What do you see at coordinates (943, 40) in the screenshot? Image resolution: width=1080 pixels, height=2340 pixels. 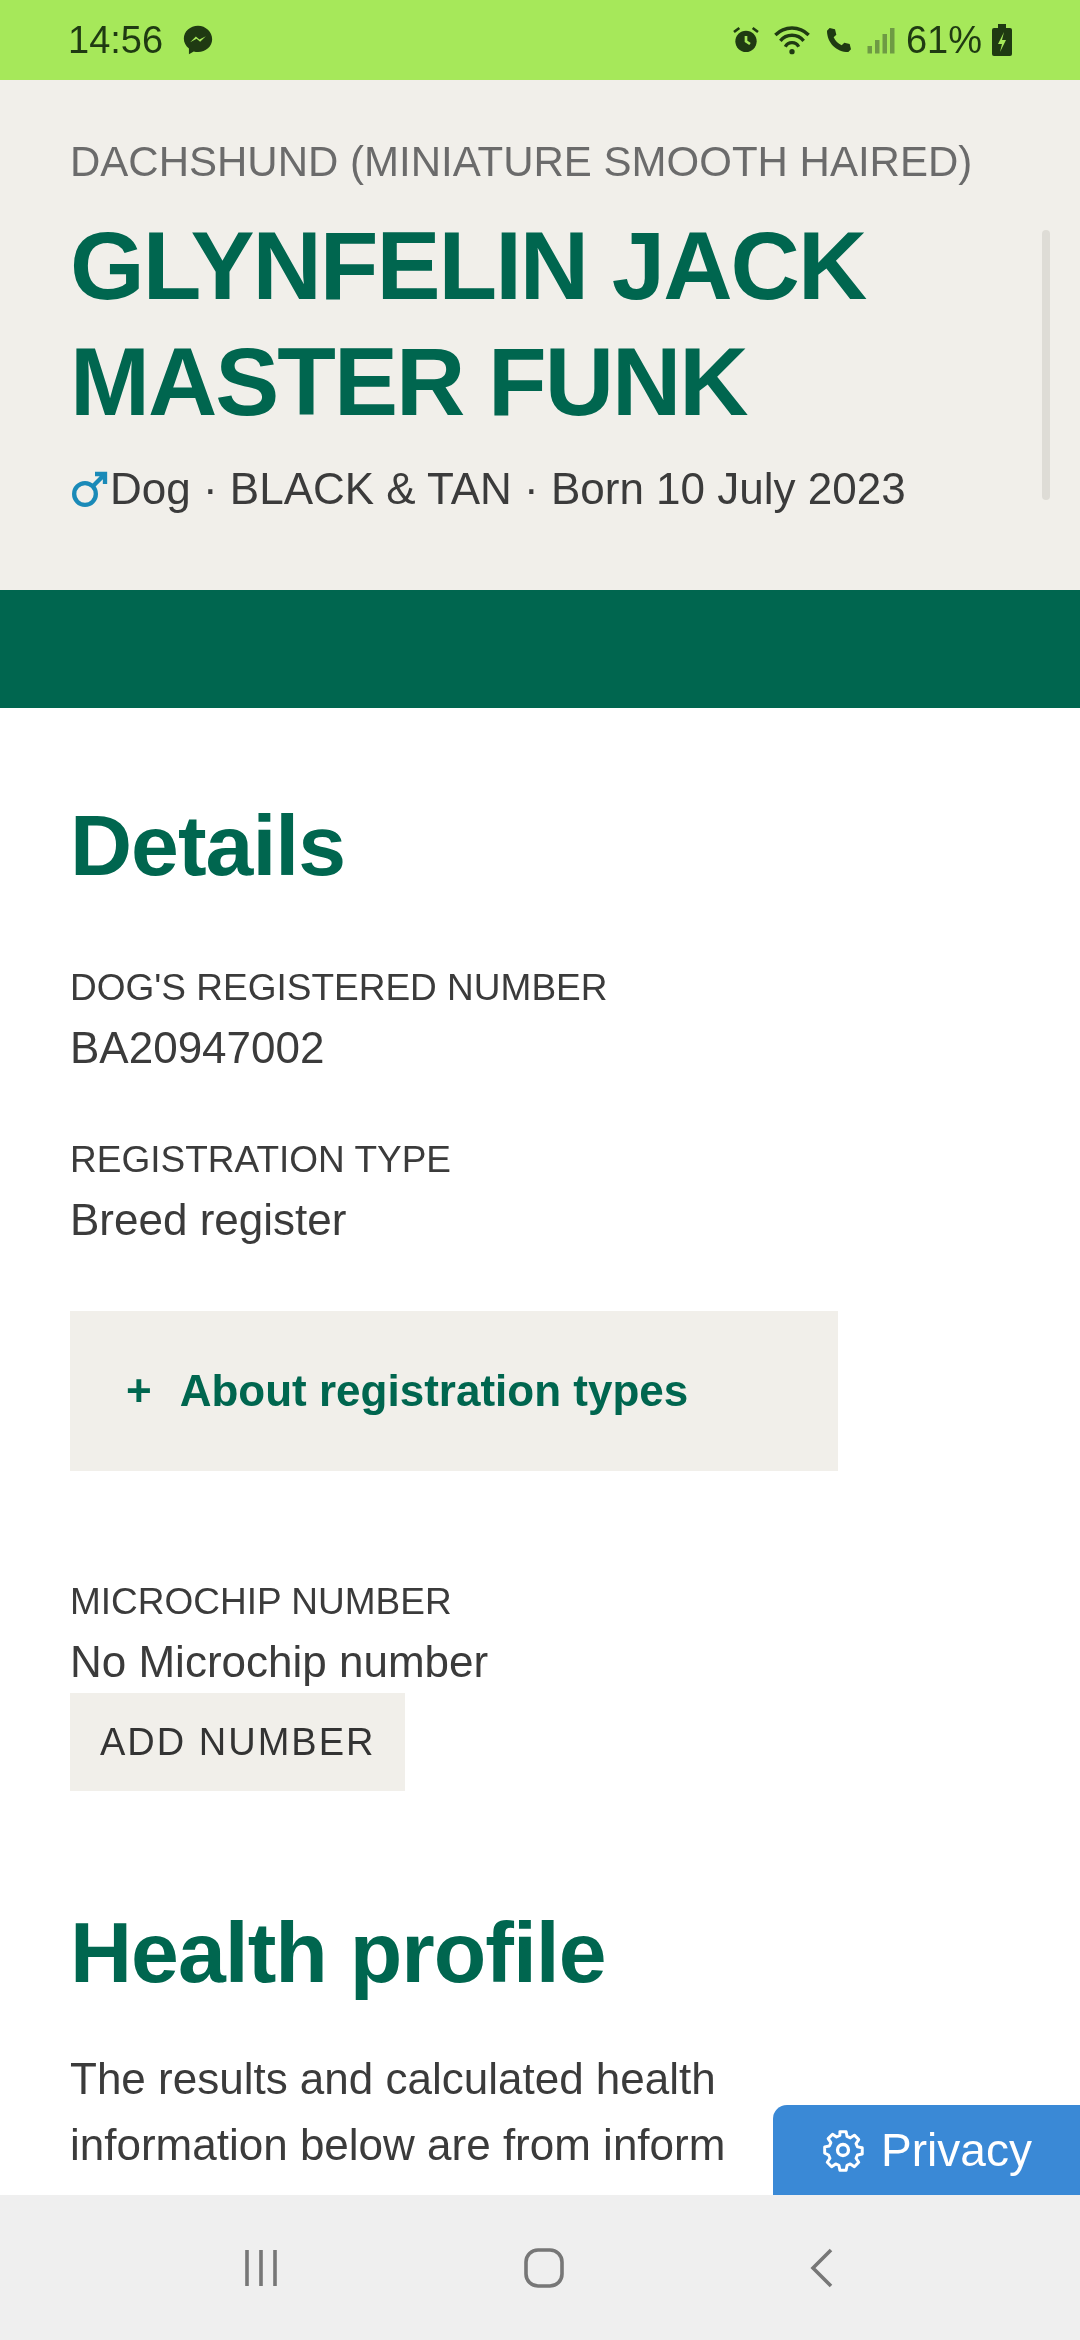 I see `battery-percent: 61%` at bounding box center [943, 40].